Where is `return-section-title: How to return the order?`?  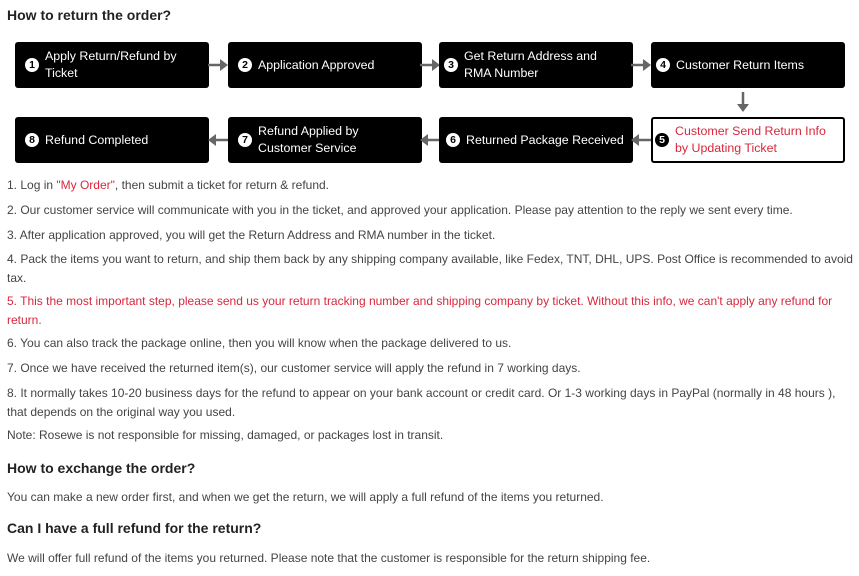
return-section-title: How to return the order? is located at coordinates (89, 15).